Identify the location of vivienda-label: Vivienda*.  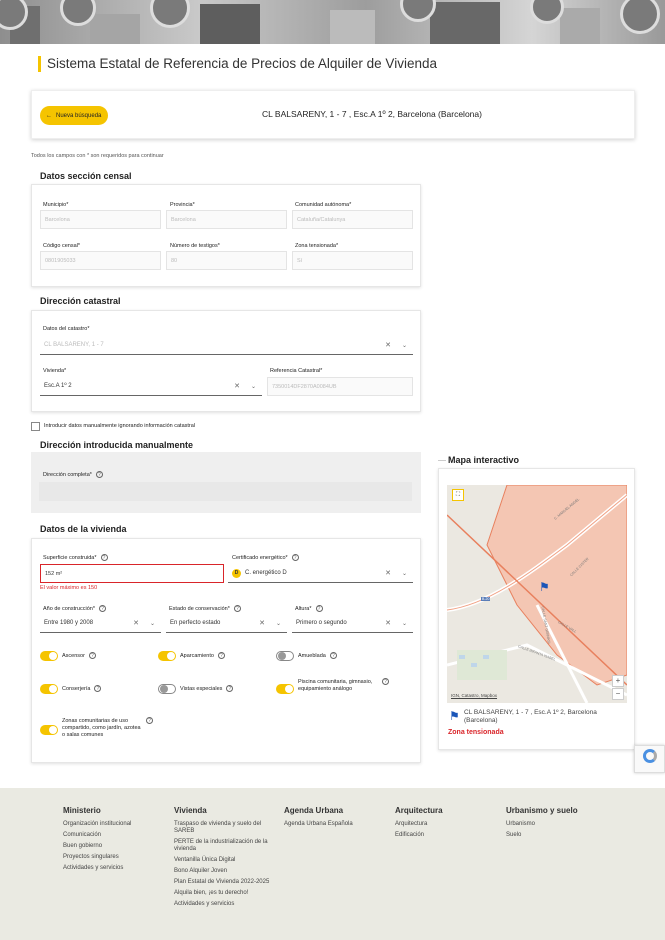
(55, 371).